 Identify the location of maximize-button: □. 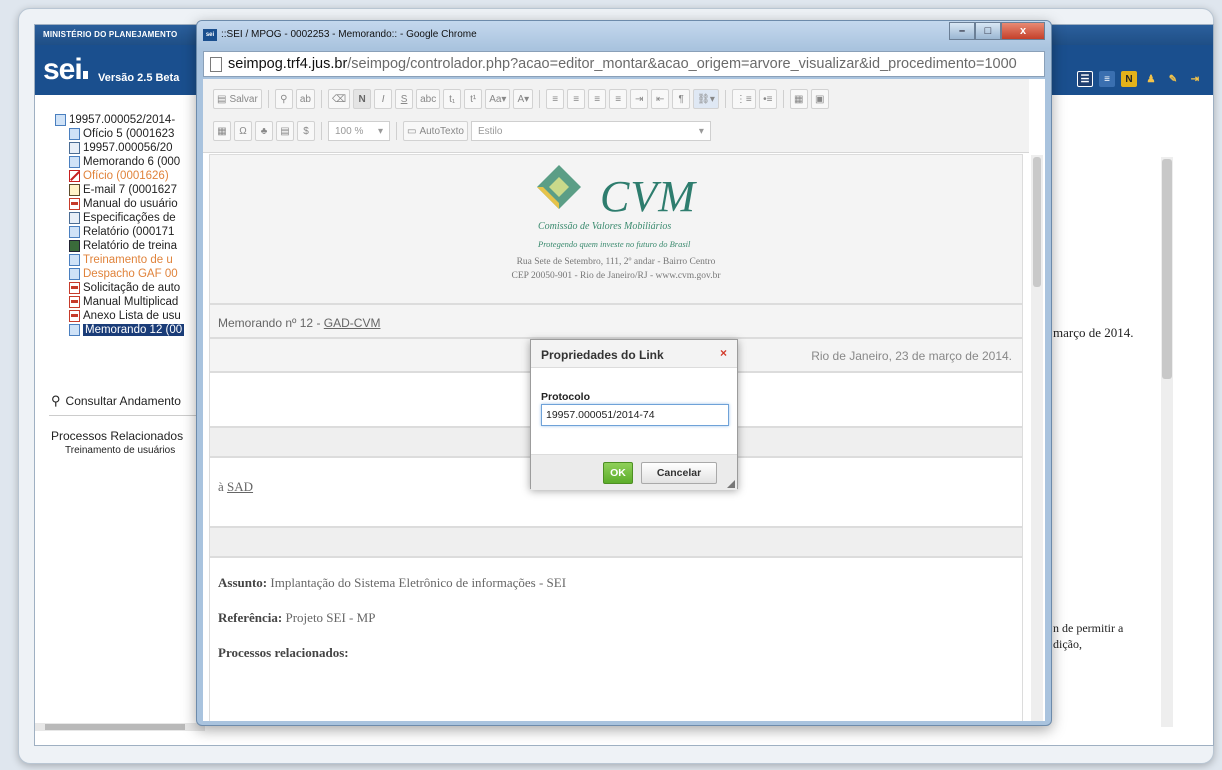
(988, 31).